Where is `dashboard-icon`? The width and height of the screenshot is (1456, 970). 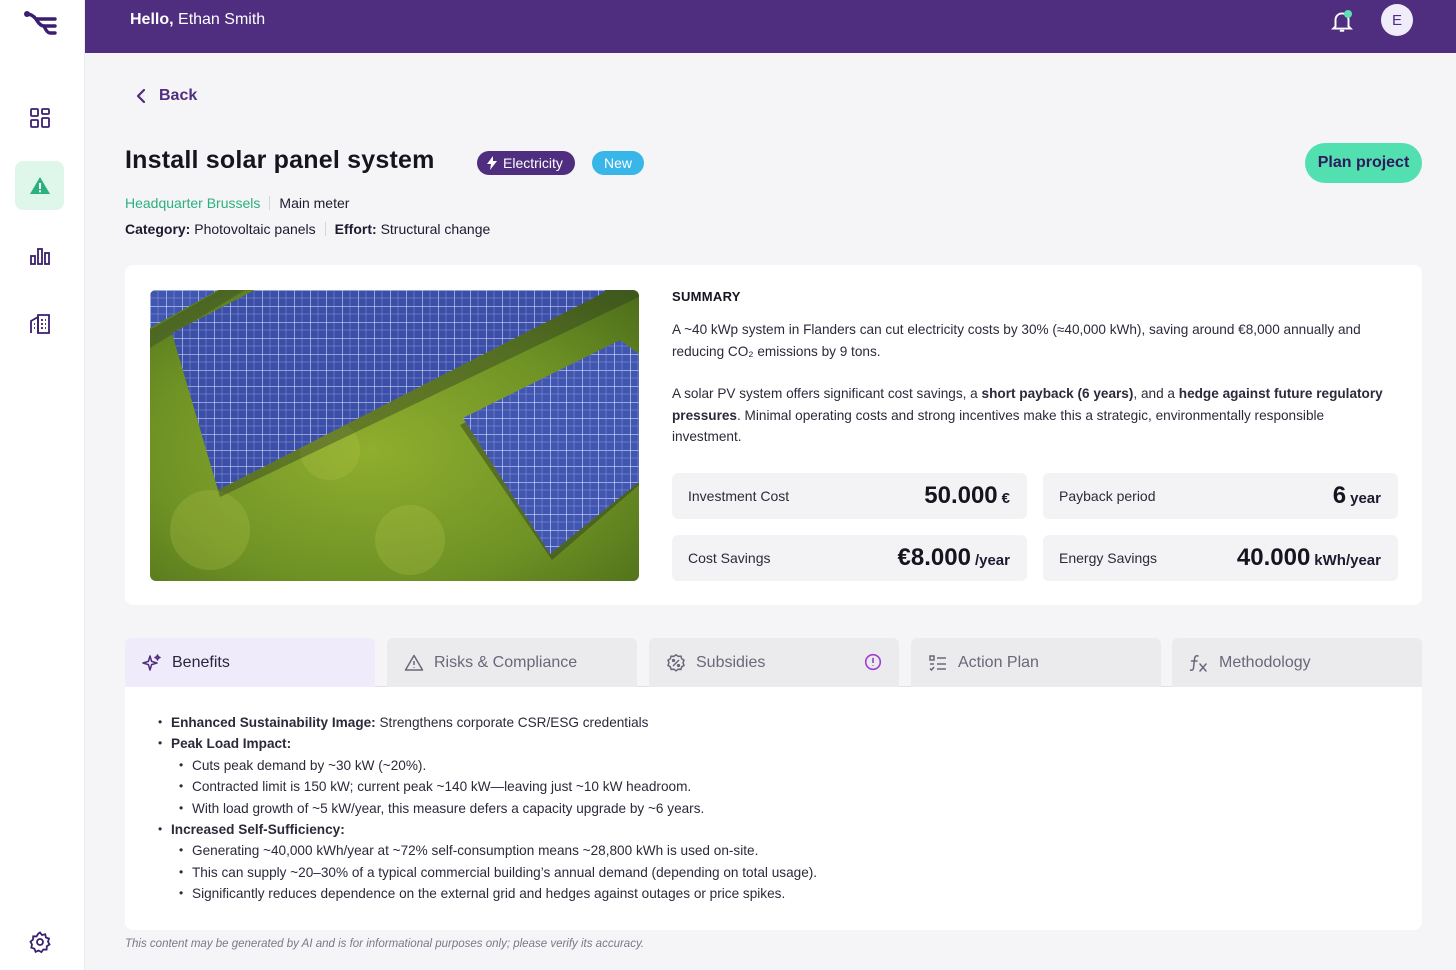
dashboard-icon is located at coordinates (39, 117).